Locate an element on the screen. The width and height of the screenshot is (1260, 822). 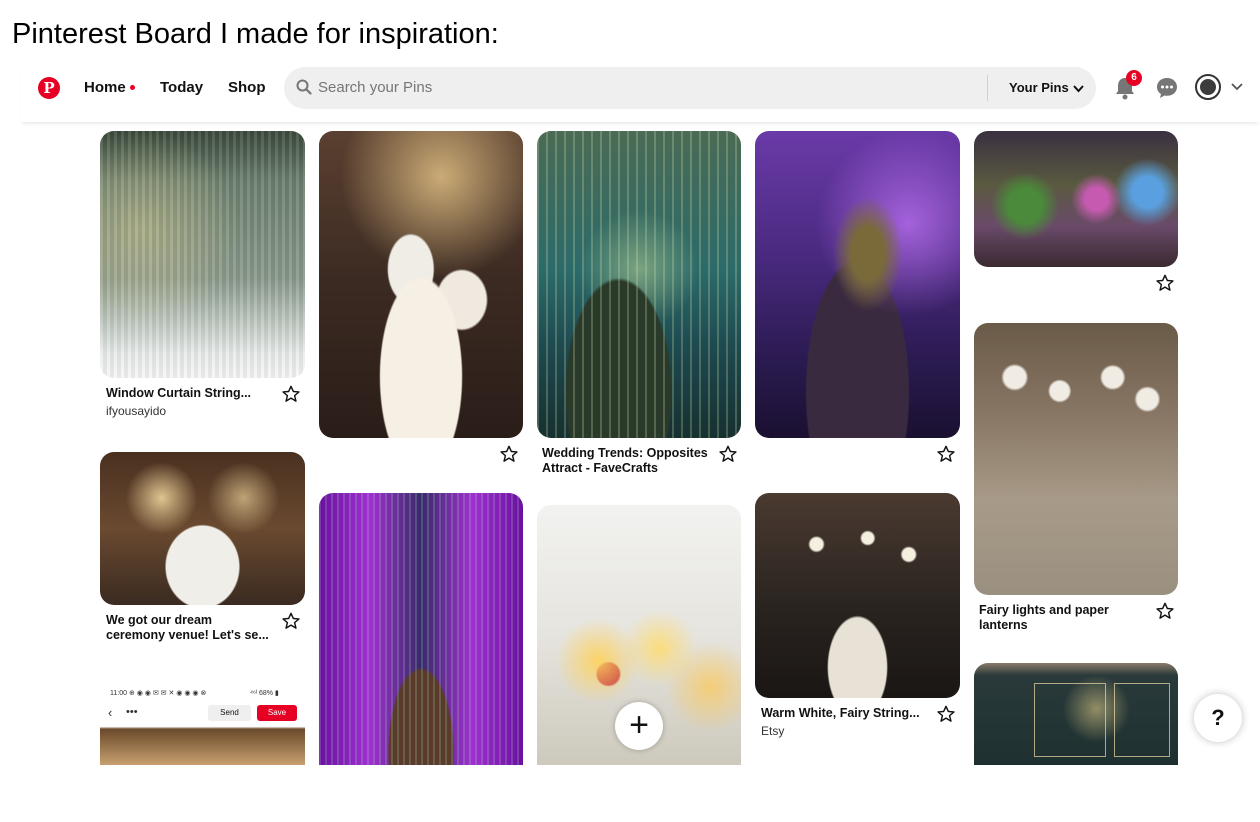
phone-status-bar: 11:00 ⊕ ◉ ◉ ✉ ✉ ✕ ◉ ◉ ◉ ⊗ is located at coordinates (158, 693).